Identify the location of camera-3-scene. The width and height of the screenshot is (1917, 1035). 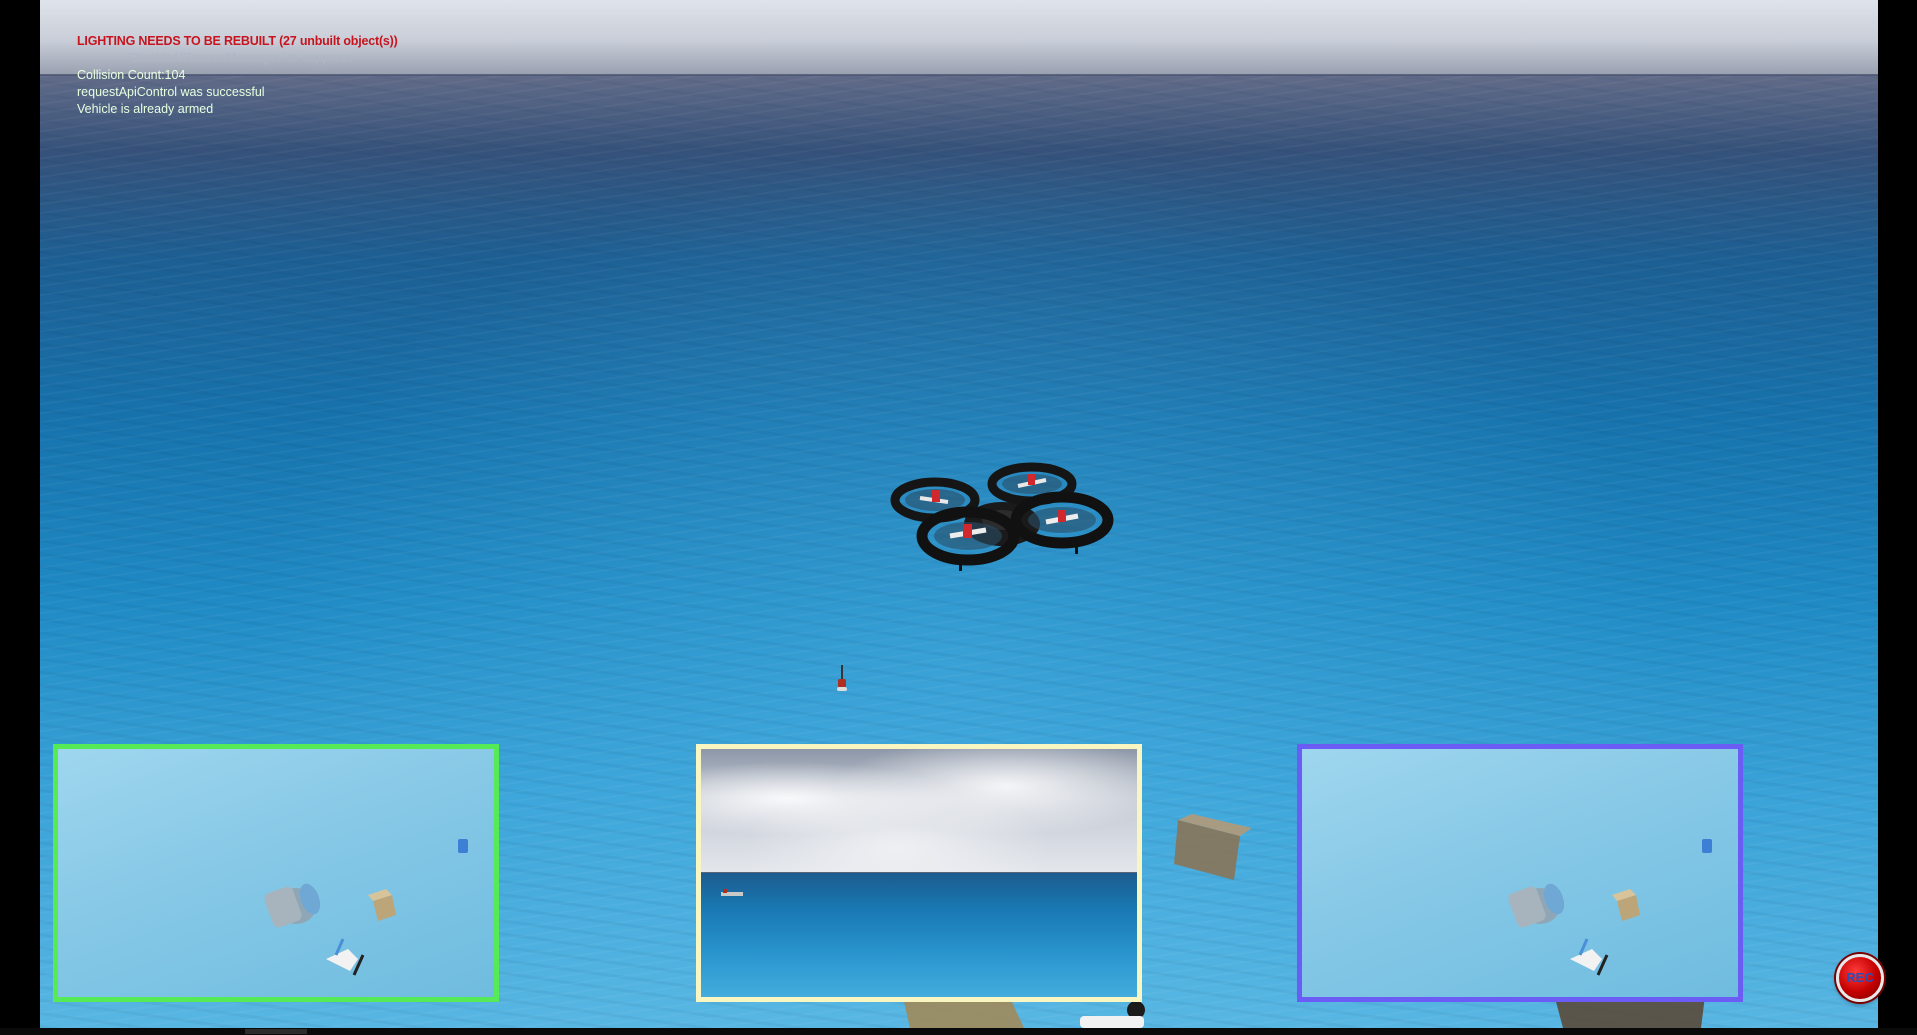
(1610, 907).